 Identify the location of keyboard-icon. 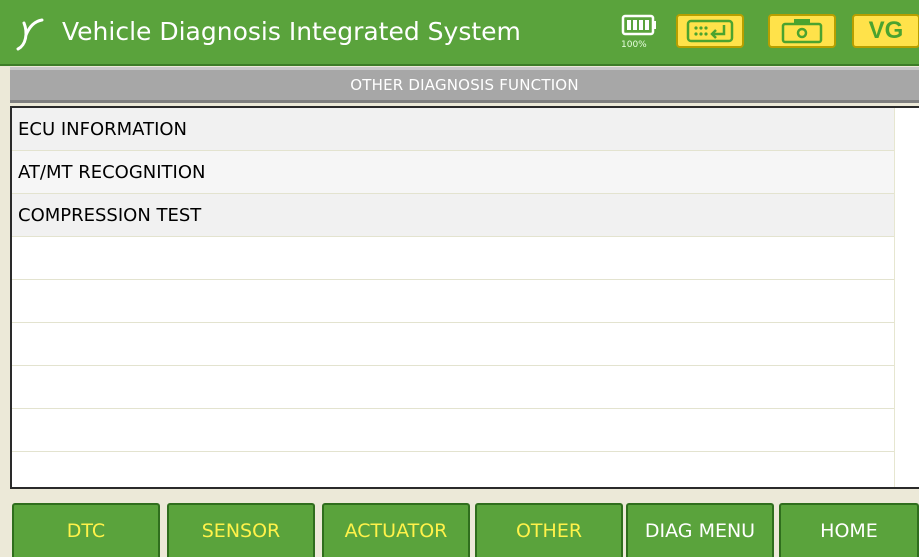
(710, 31).